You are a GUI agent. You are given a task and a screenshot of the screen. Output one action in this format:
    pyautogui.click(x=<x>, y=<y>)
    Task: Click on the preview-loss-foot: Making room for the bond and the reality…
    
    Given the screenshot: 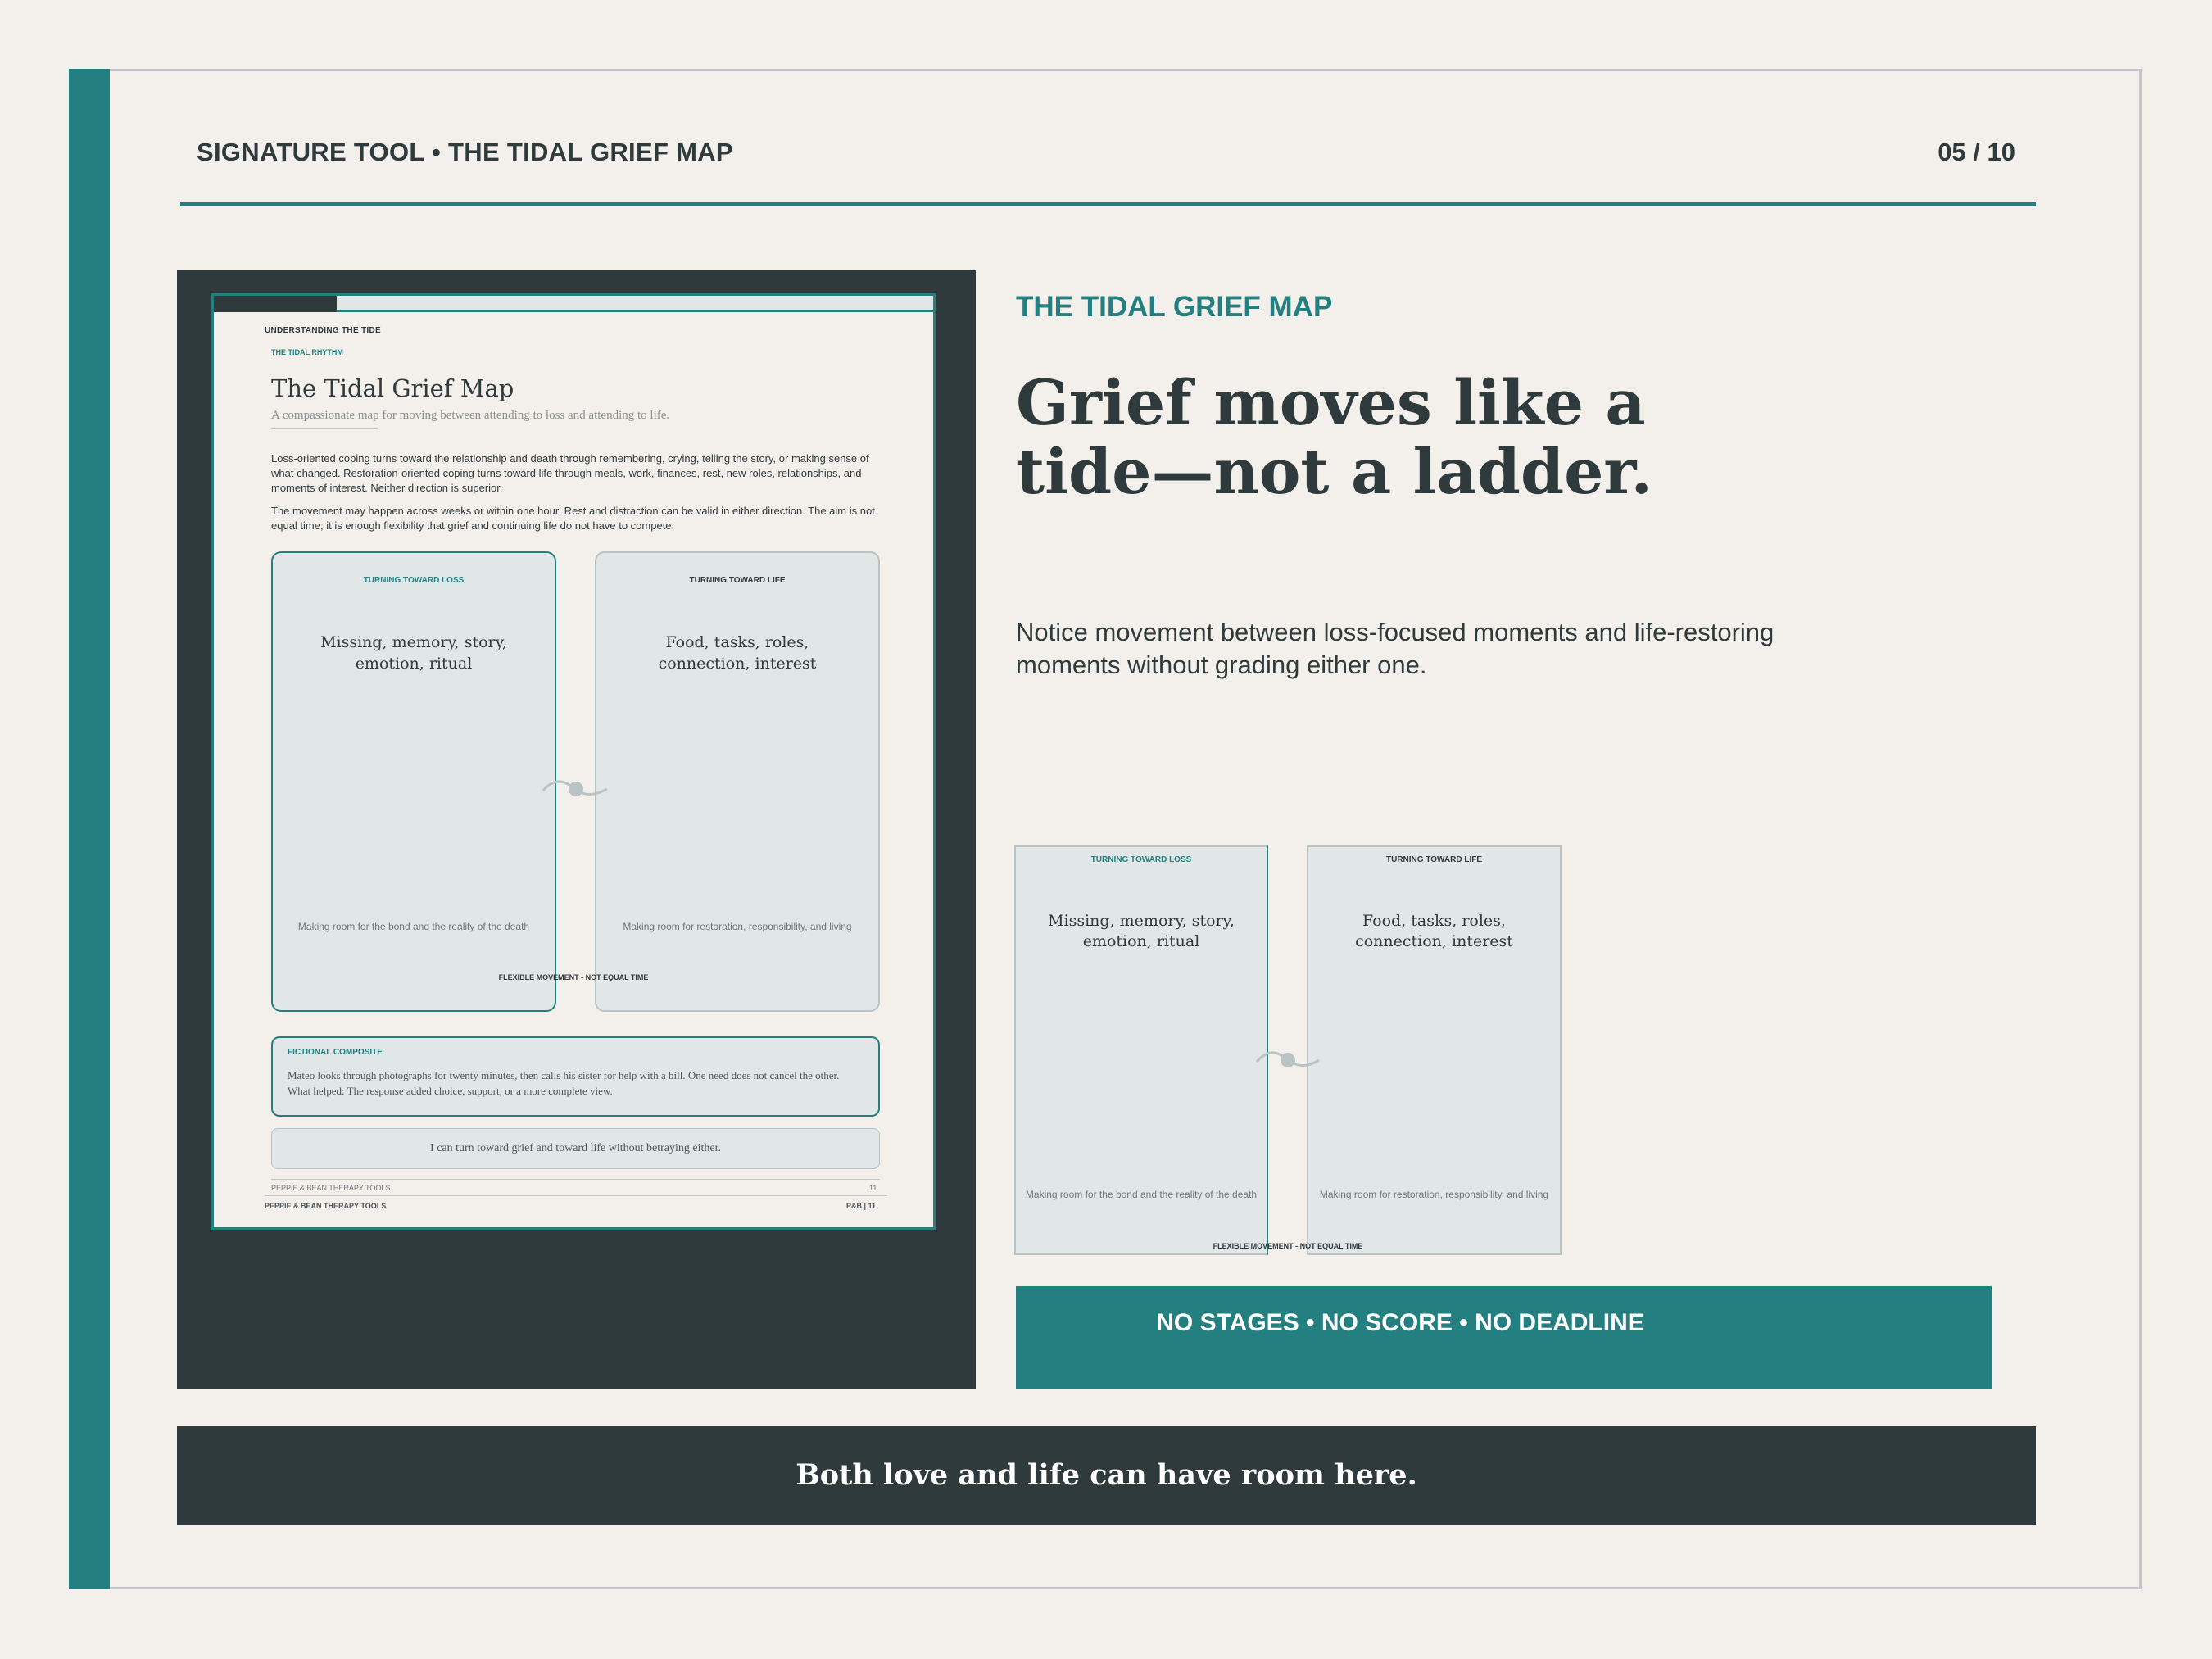 What is the action you would take?
    pyautogui.click(x=413, y=926)
    